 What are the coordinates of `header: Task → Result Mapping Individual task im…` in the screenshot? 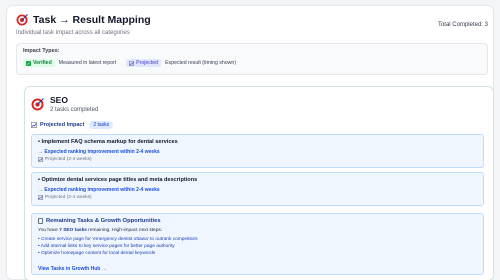 It's located at (252, 28).